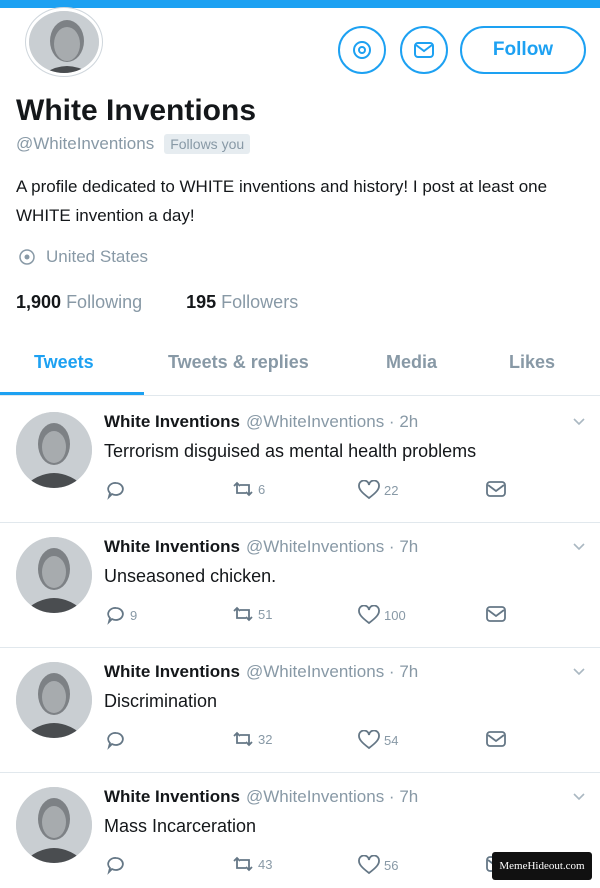 This screenshot has height=888, width=600. What do you see at coordinates (300, 4) in the screenshot?
I see `top-accent-bar` at bounding box center [300, 4].